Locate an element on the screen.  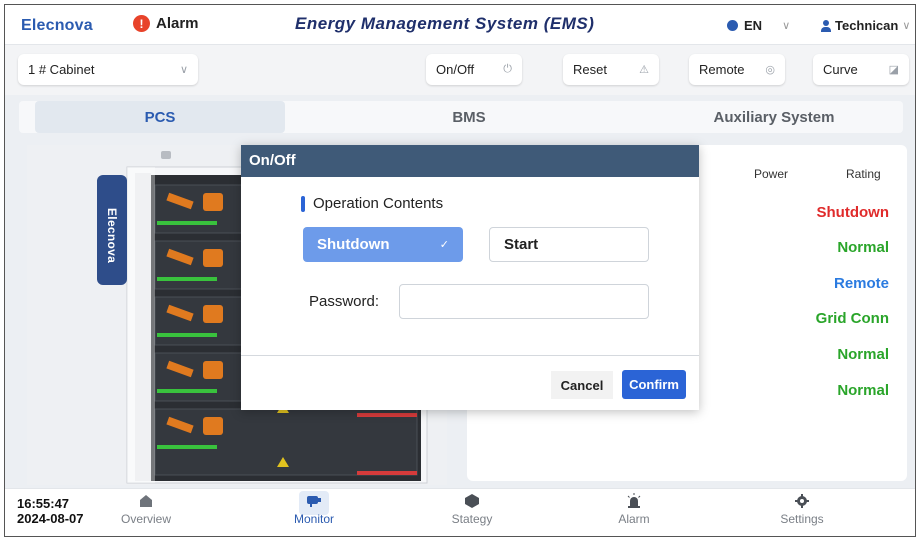
remote-icon: ◎ is located at coordinates (770, 70).